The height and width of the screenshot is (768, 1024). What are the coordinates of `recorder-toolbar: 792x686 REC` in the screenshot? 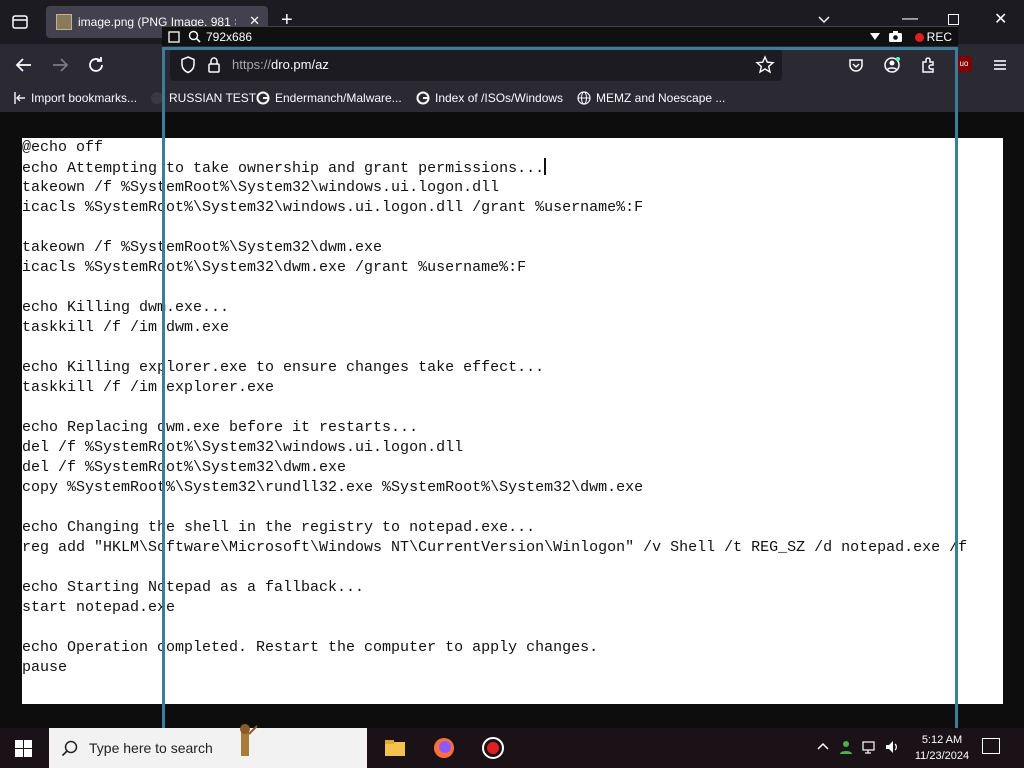 It's located at (560, 36).